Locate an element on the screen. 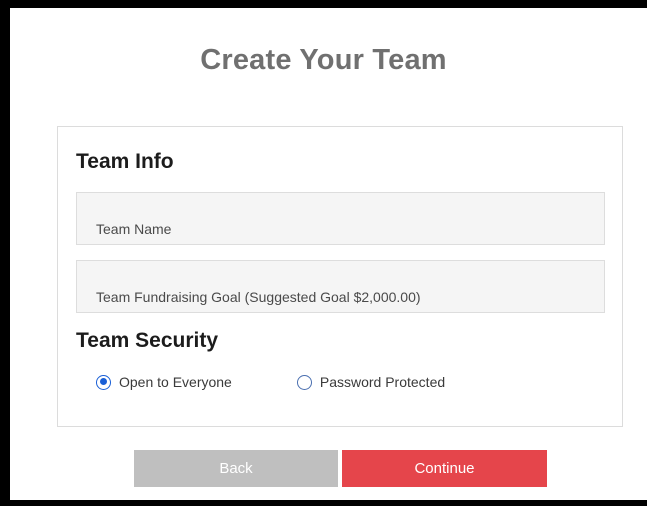 This screenshot has height=506, width=647. radio-option-open-to-everyone: Open to Everyone is located at coordinates (164, 382).